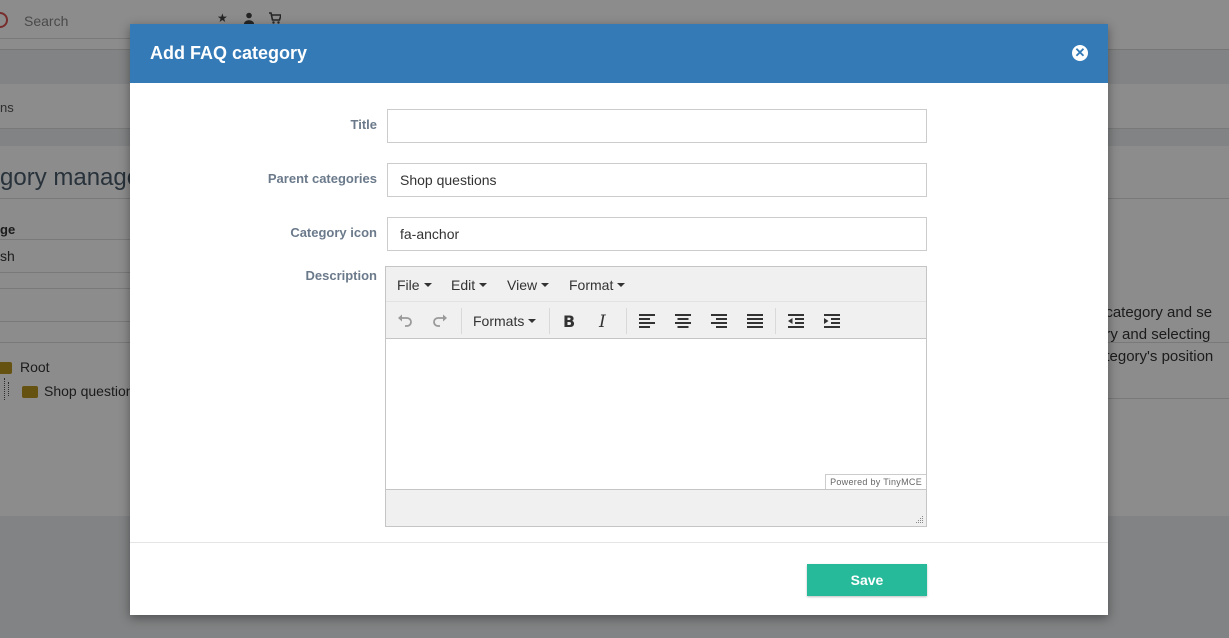 This screenshot has width=1229, height=638. I want to click on svg-text: I, so click(602, 322).